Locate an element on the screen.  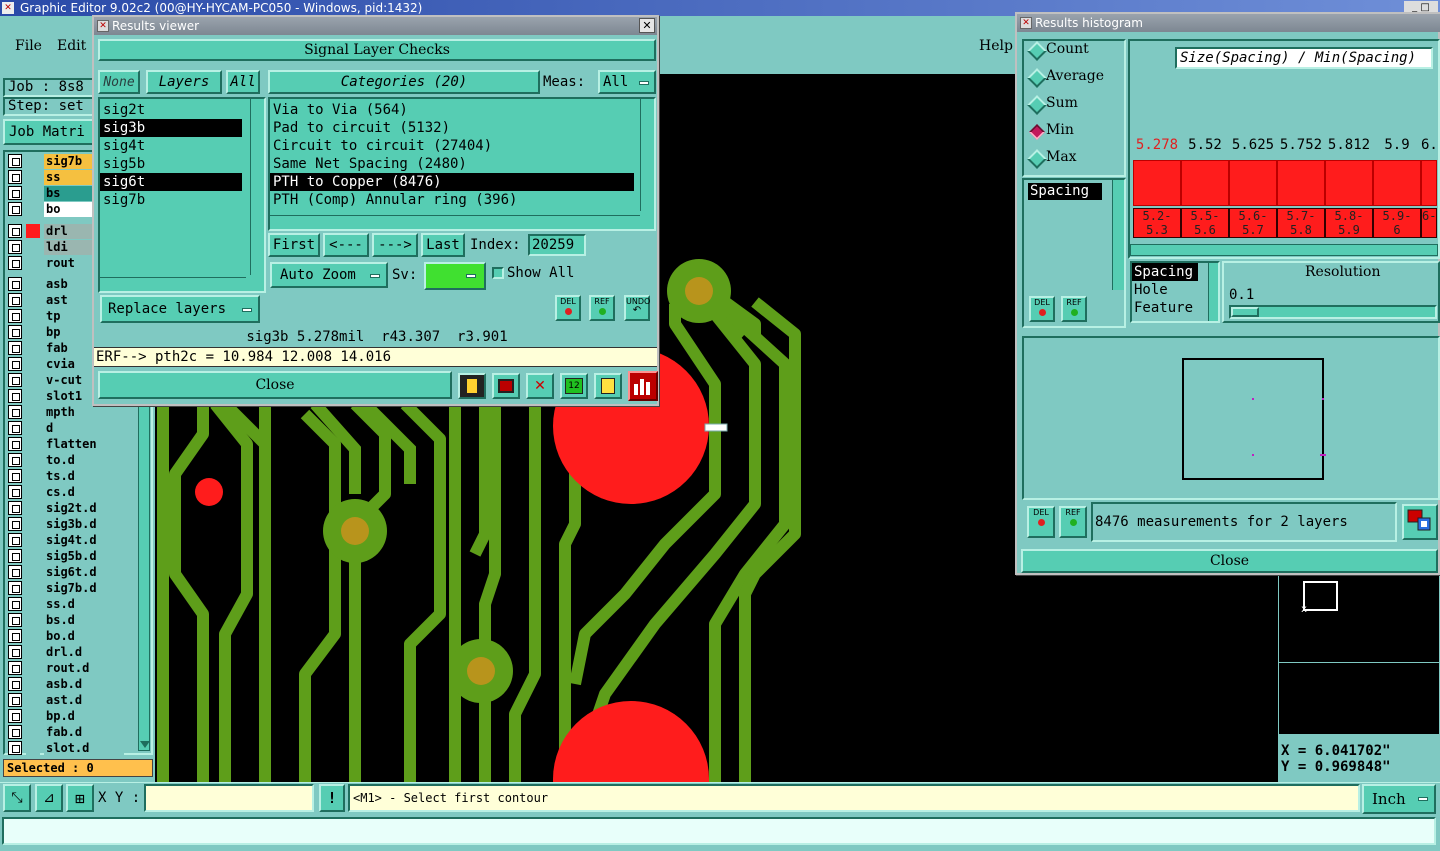
layer-name: asb.d is located at coordinates (84, 684).